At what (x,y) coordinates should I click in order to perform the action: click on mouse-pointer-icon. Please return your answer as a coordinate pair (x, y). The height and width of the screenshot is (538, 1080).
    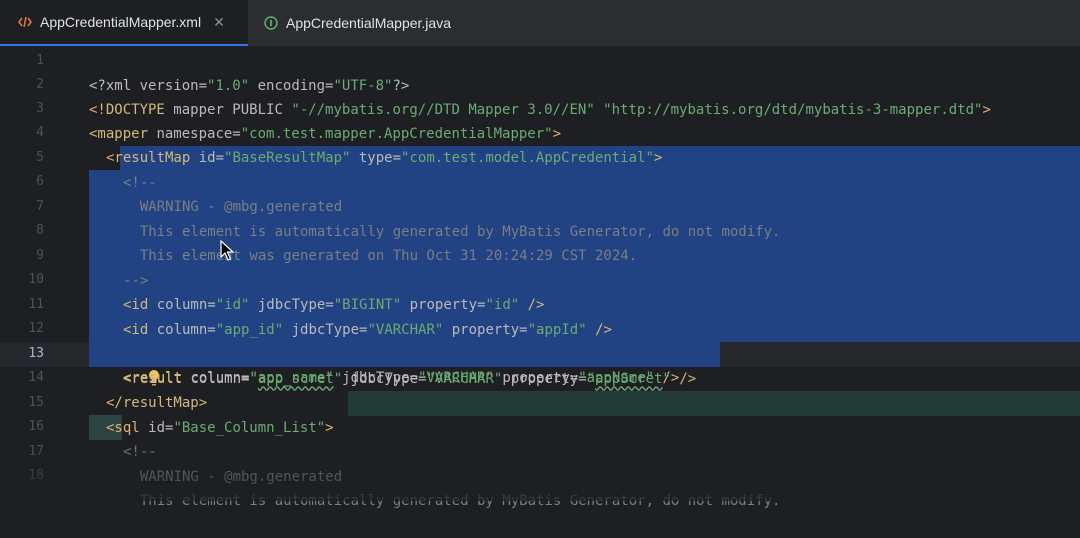
    Looking at the image, I should click on (227, 252).